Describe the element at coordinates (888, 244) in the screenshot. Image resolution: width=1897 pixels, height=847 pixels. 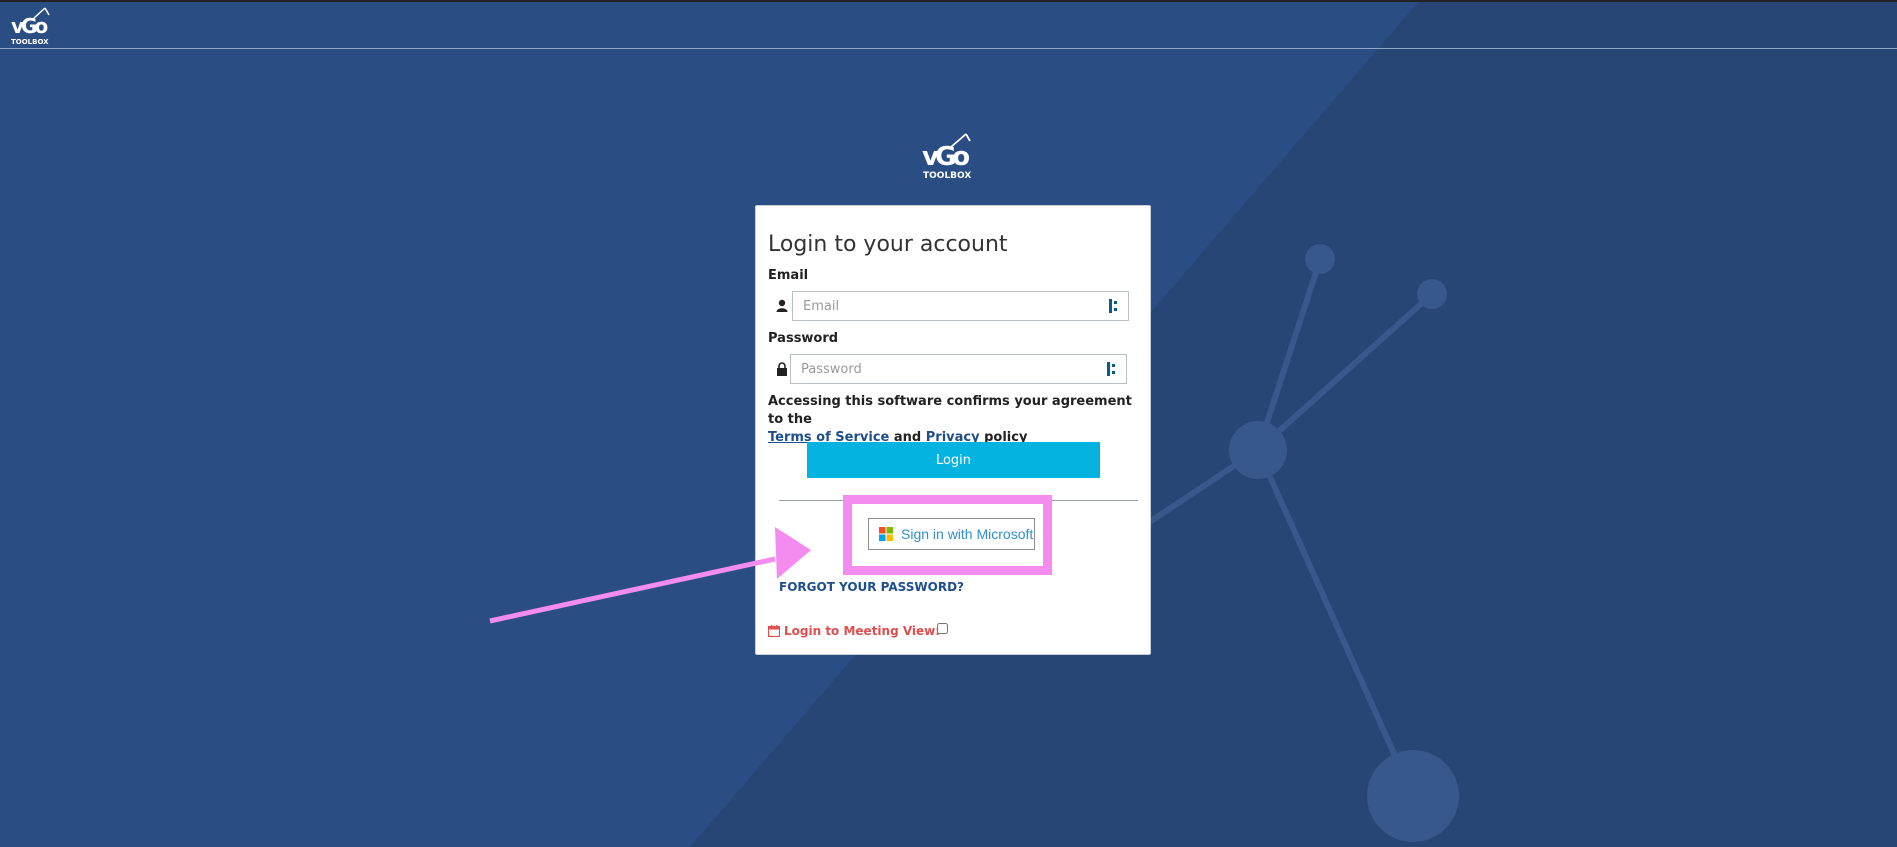
I see `login-title: Login to your account` at that location.